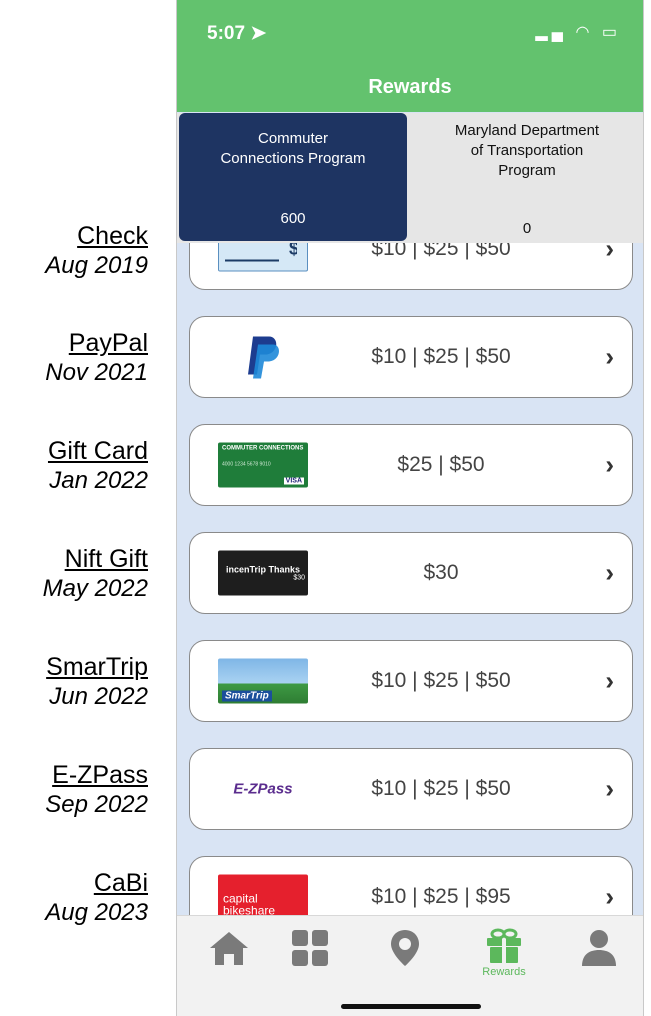  Describe the element at coordinates (527, 228) in the screenshot. I see `tab-points: 0` at that location.